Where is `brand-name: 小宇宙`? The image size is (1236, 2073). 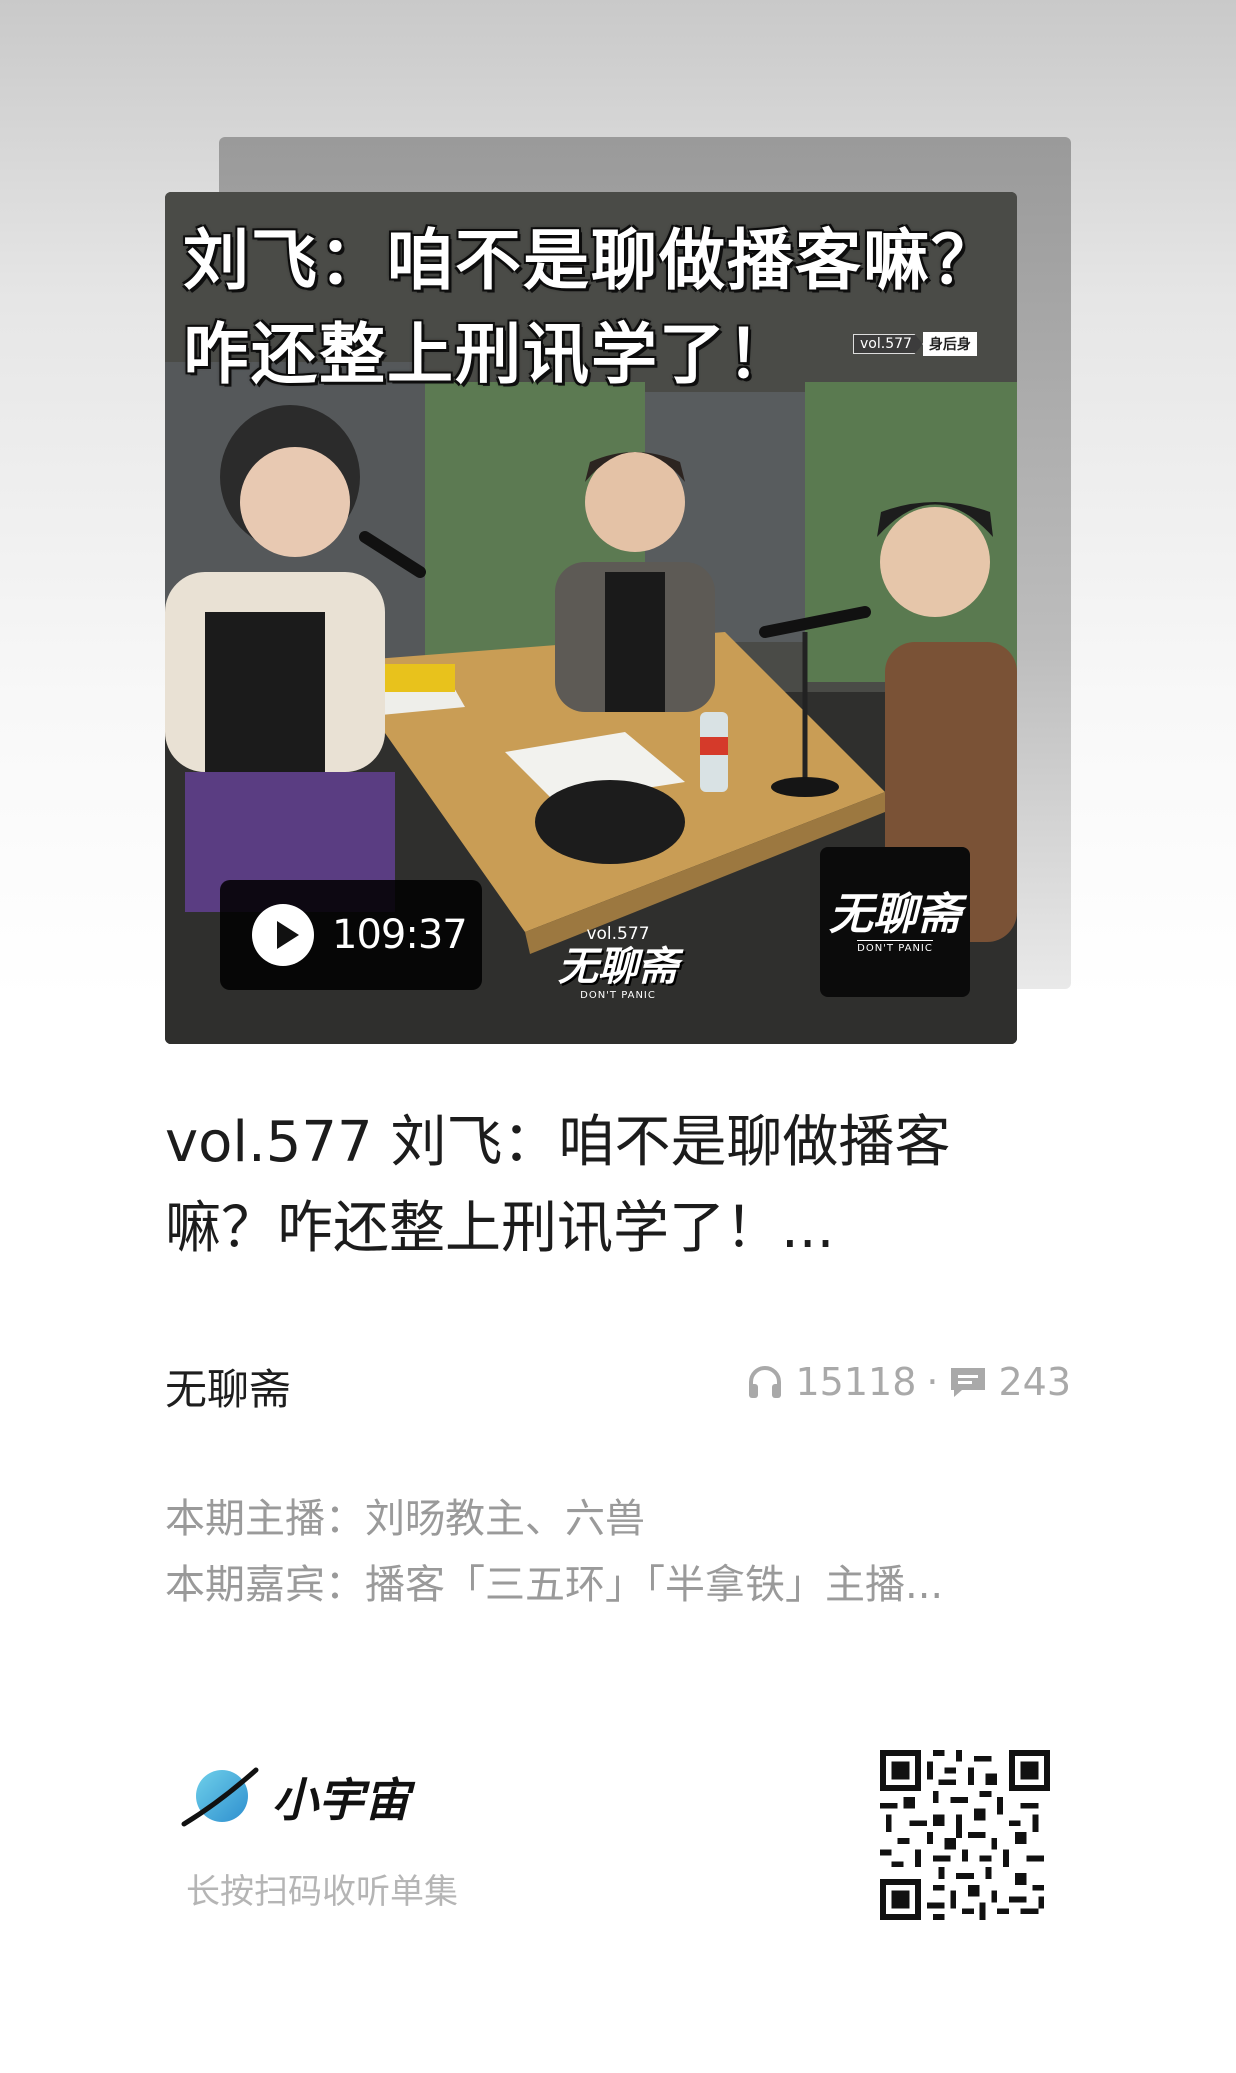 brand-name: 小宇宙 is located at coordinates (341, 1800).